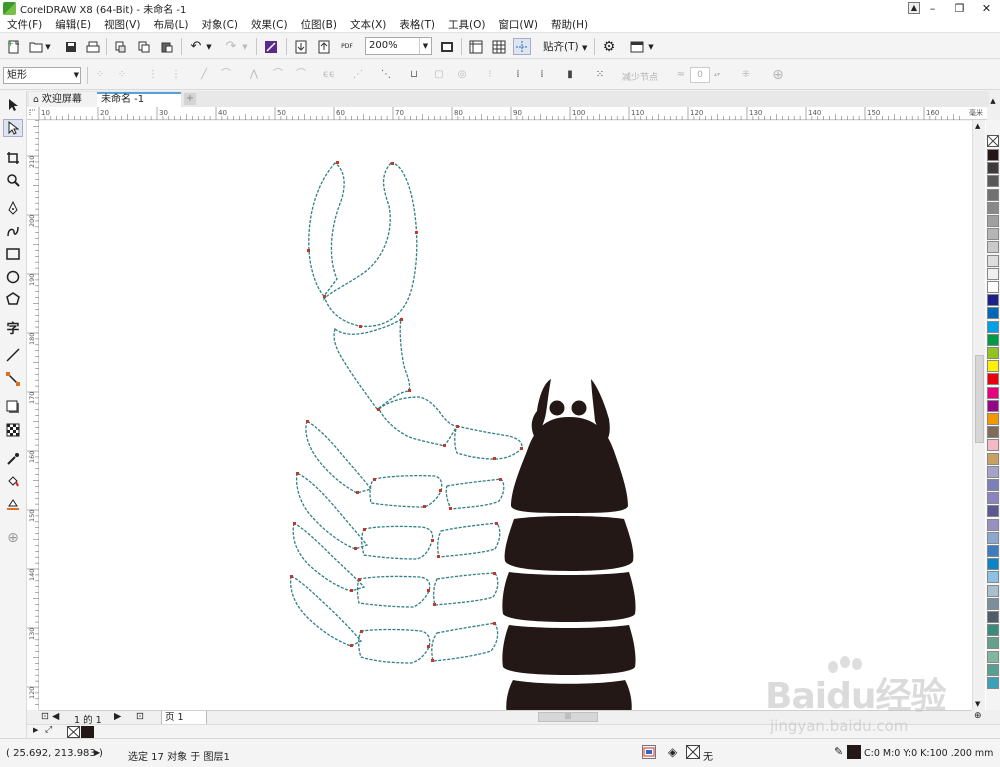 This screenshot has height=767, width=1000. I want to click on menu-window: 窗口(W), so click(517, 25).